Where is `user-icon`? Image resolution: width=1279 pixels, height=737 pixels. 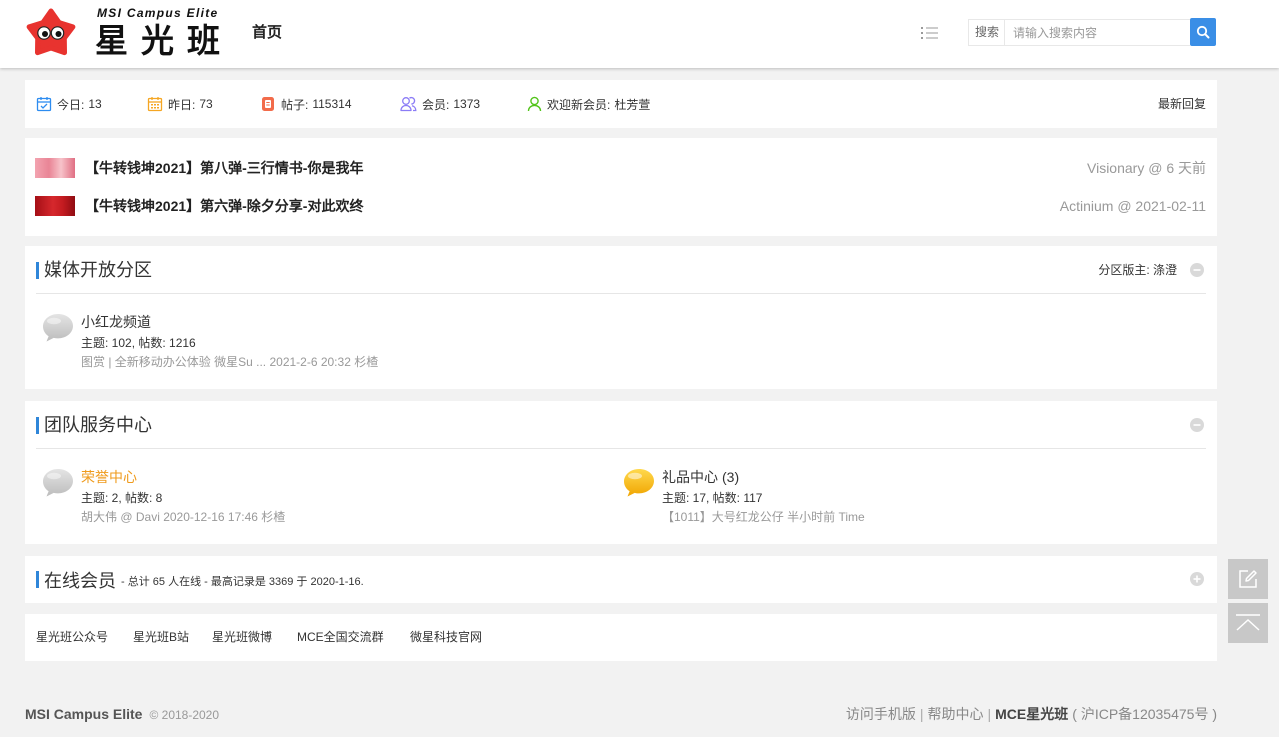
user-icon is located at coordinates (534, 104).